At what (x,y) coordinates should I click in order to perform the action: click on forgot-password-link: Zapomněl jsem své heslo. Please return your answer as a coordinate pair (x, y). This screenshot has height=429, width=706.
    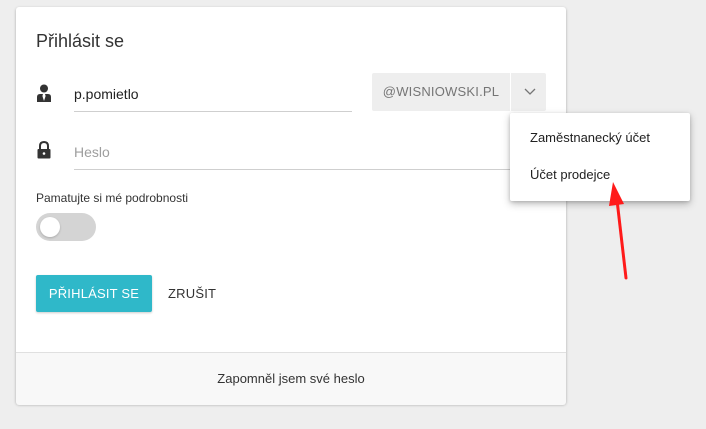
    Looking at the image, I should click on (291, 379).